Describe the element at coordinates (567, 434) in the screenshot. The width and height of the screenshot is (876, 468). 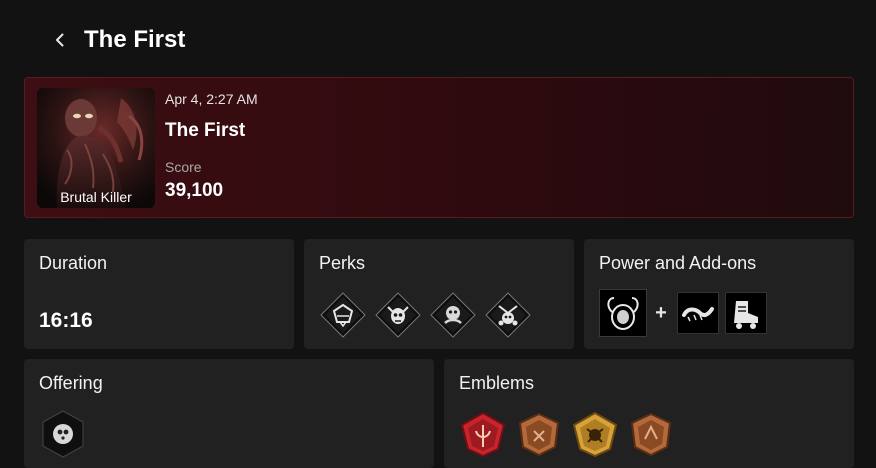
I see `emblem-list` at that location.